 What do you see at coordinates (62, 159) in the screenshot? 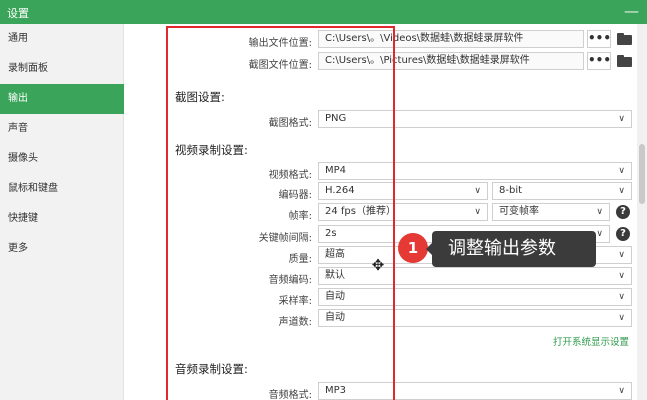
I see `sidebar-item-camera: 摄像头` at bounding box center [62, 159].